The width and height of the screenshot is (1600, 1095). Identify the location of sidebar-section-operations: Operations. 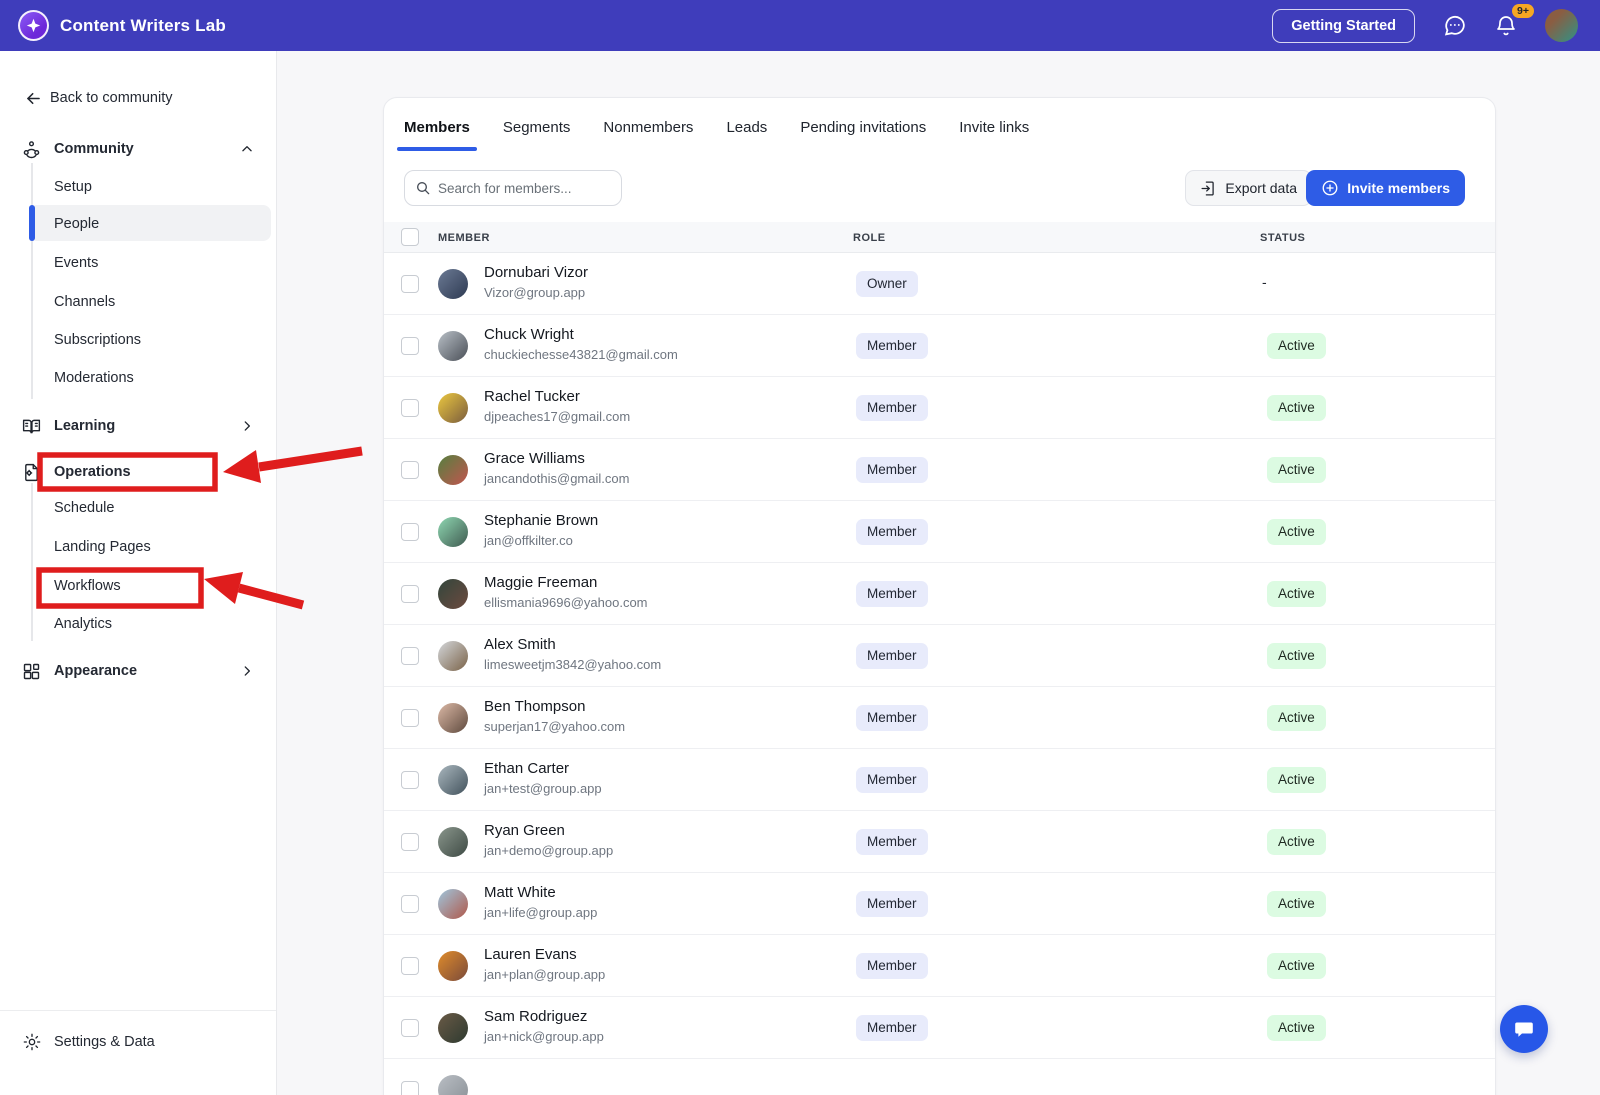
(138, 472).